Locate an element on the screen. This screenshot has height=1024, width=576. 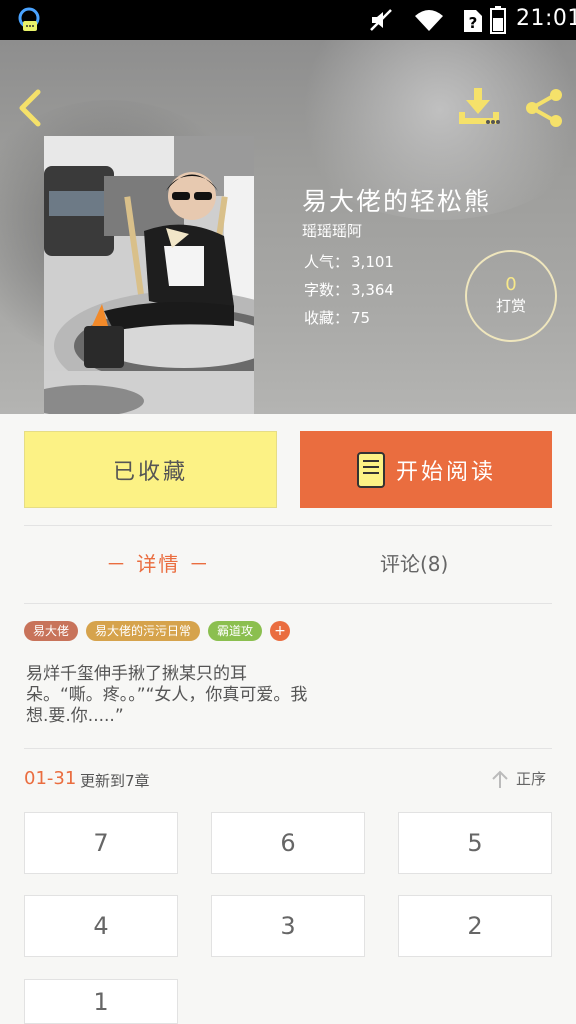
book-title: 易大佬的轻松熊 is located at coordinates (397, 201).